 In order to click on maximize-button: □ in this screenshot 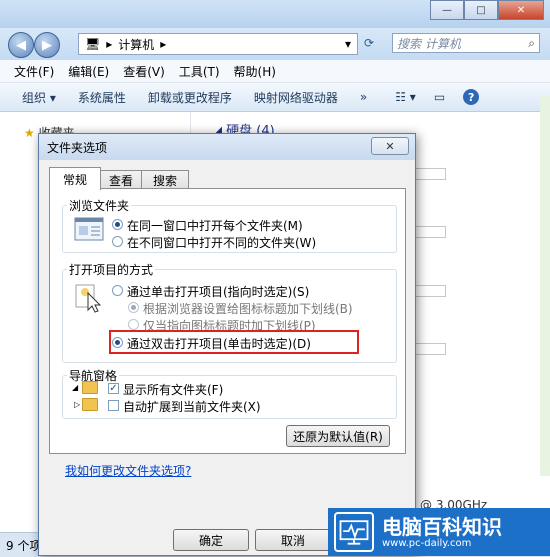, I will do `click(481, 10)`.